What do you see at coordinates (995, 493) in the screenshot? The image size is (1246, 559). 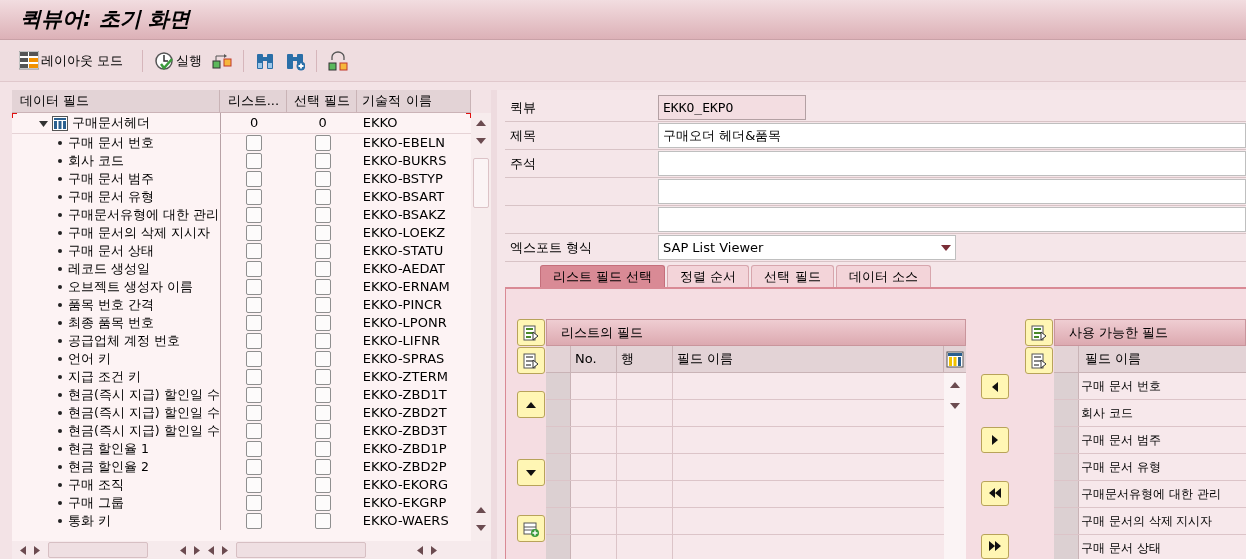 I see `add-all-button` at bounding box center [995, 493].